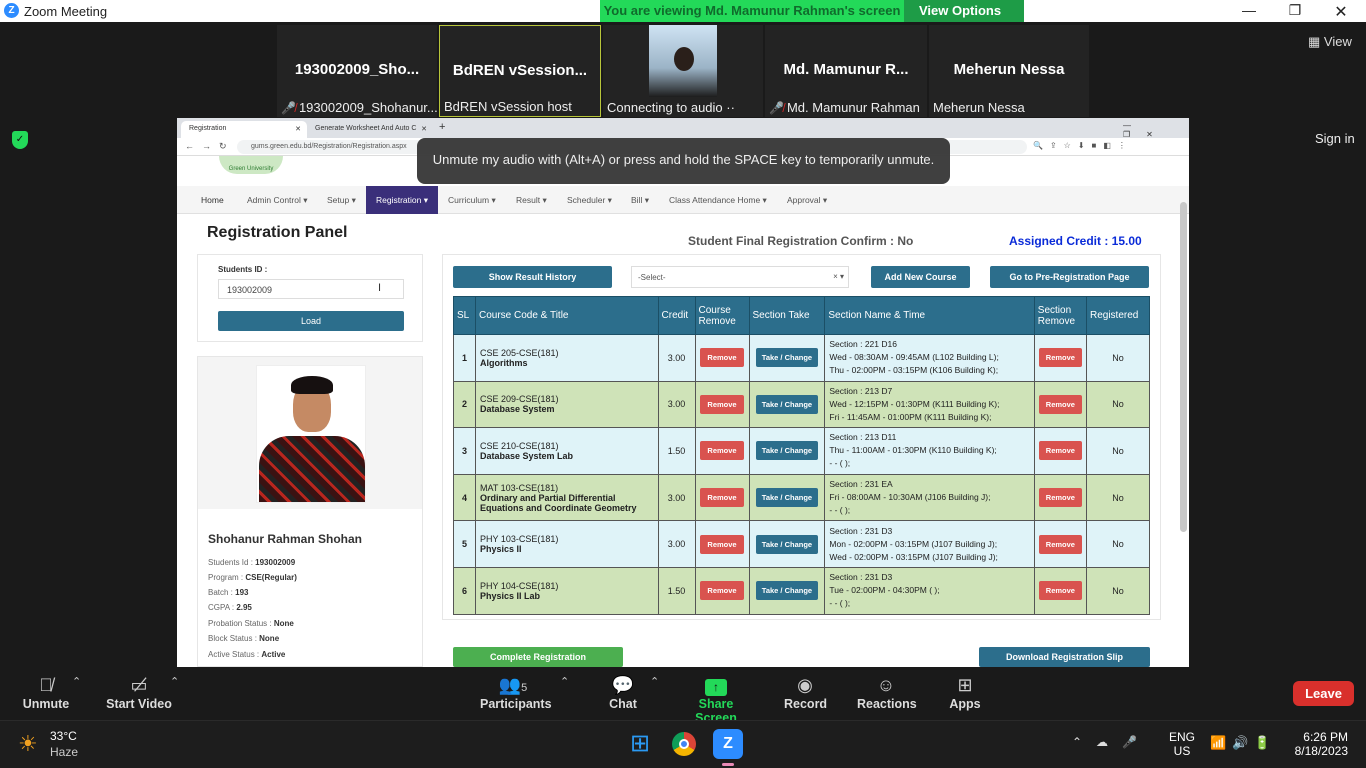 The image size is (1366, 768). What do you see at coordinates (846, 71) in the screenshot?
I see `participant-tile: Md. Mamunur R... 🎤̸ Md. Mamunur Rahman` at bounding box center [846, 71].